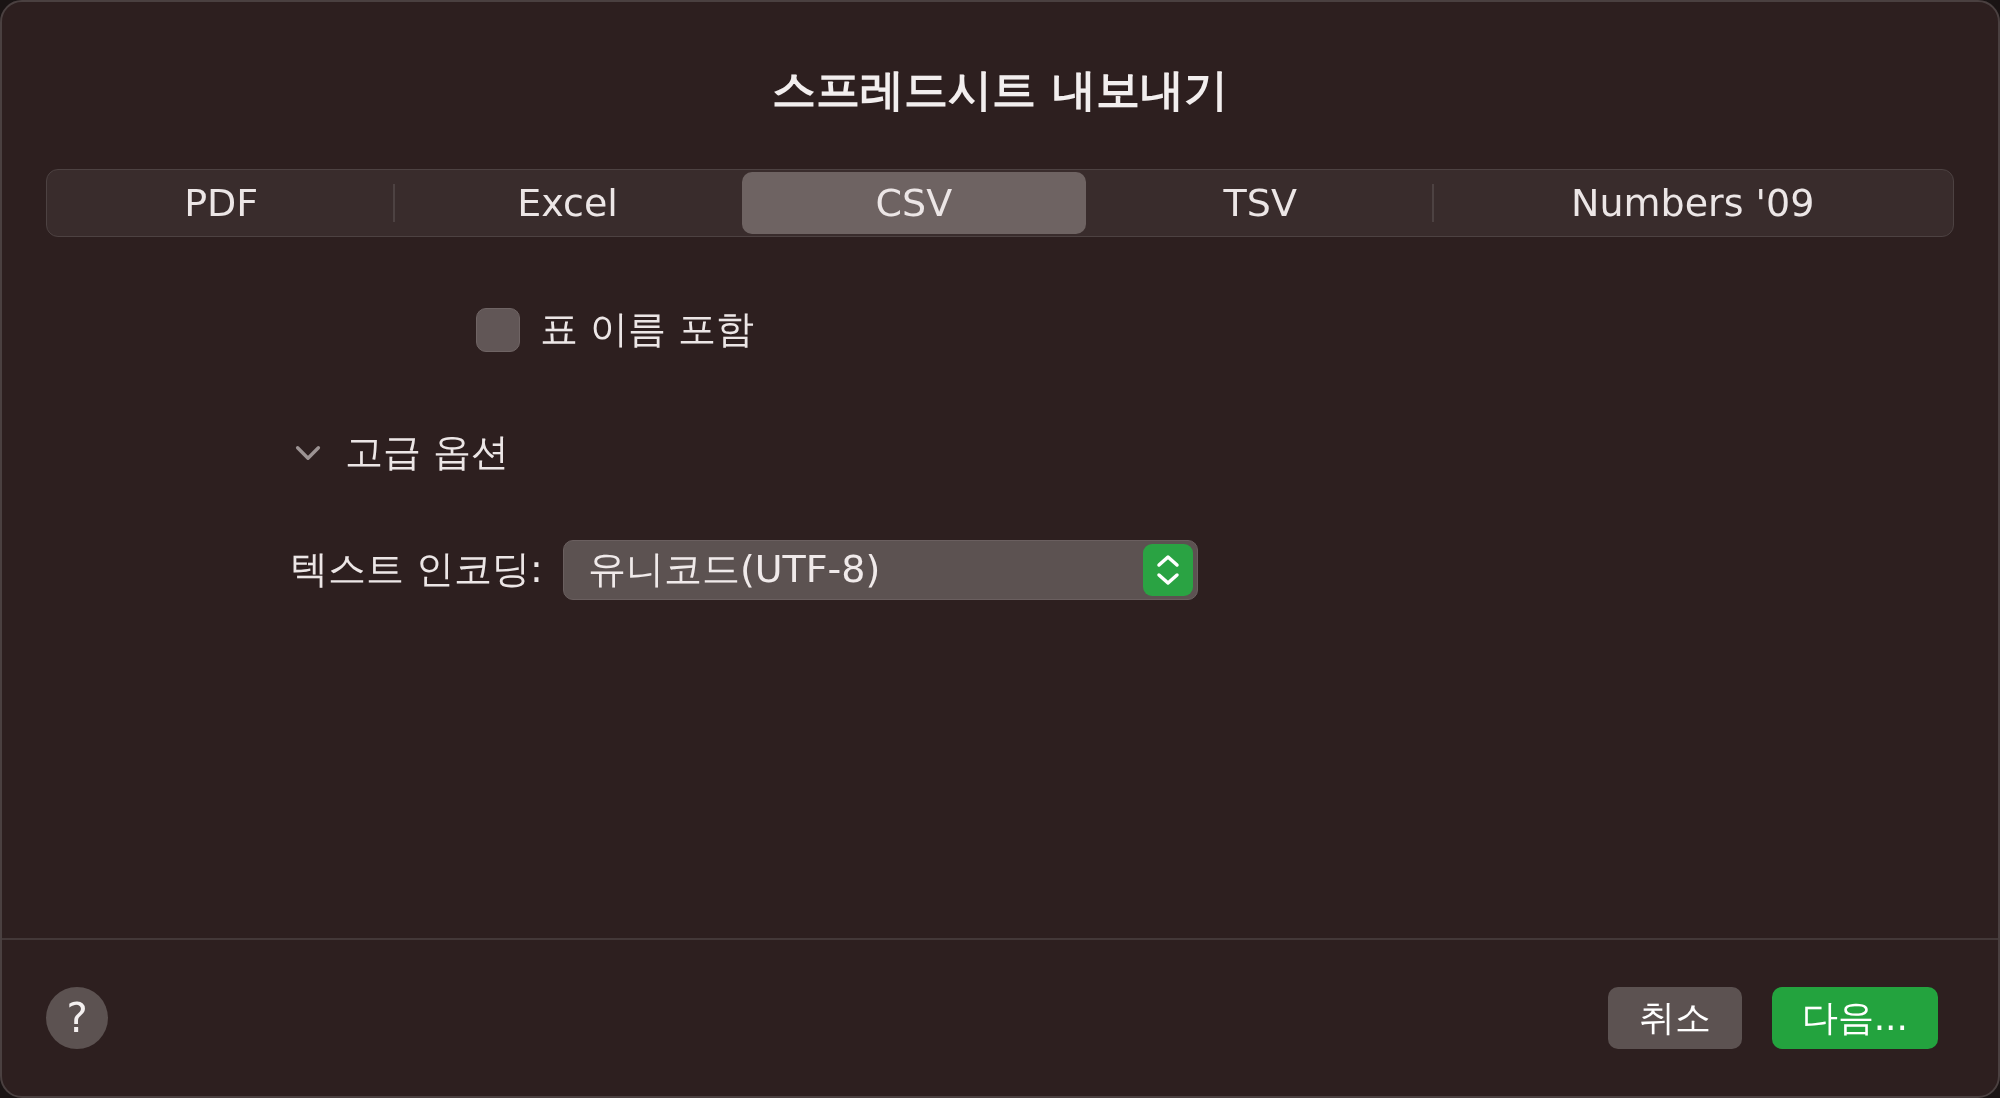  I want to click on encoding-popup: 유니코드(UTF-8), so click(880, 570).